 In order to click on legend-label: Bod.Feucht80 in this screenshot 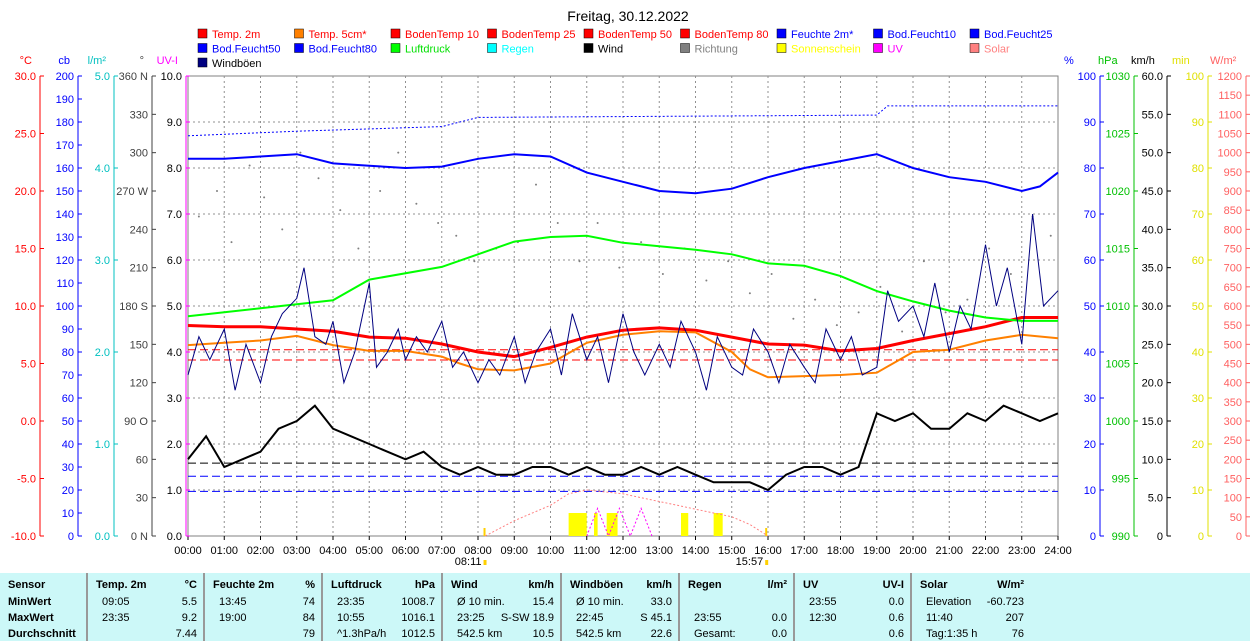, I will do `click(343, 50)`.